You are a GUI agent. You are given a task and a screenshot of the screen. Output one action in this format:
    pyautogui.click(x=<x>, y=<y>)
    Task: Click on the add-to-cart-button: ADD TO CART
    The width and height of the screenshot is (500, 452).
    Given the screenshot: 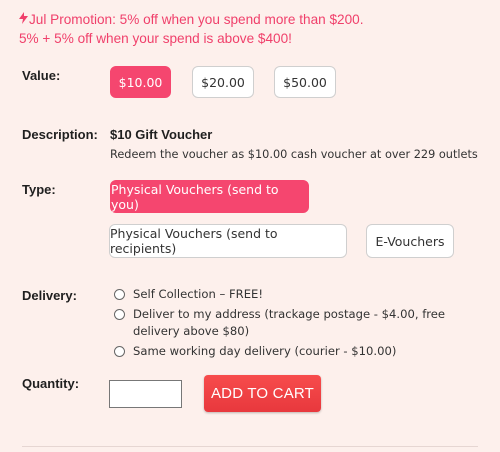 What is the action you would take?
    pyautogui.click(x=262, y=393)
    